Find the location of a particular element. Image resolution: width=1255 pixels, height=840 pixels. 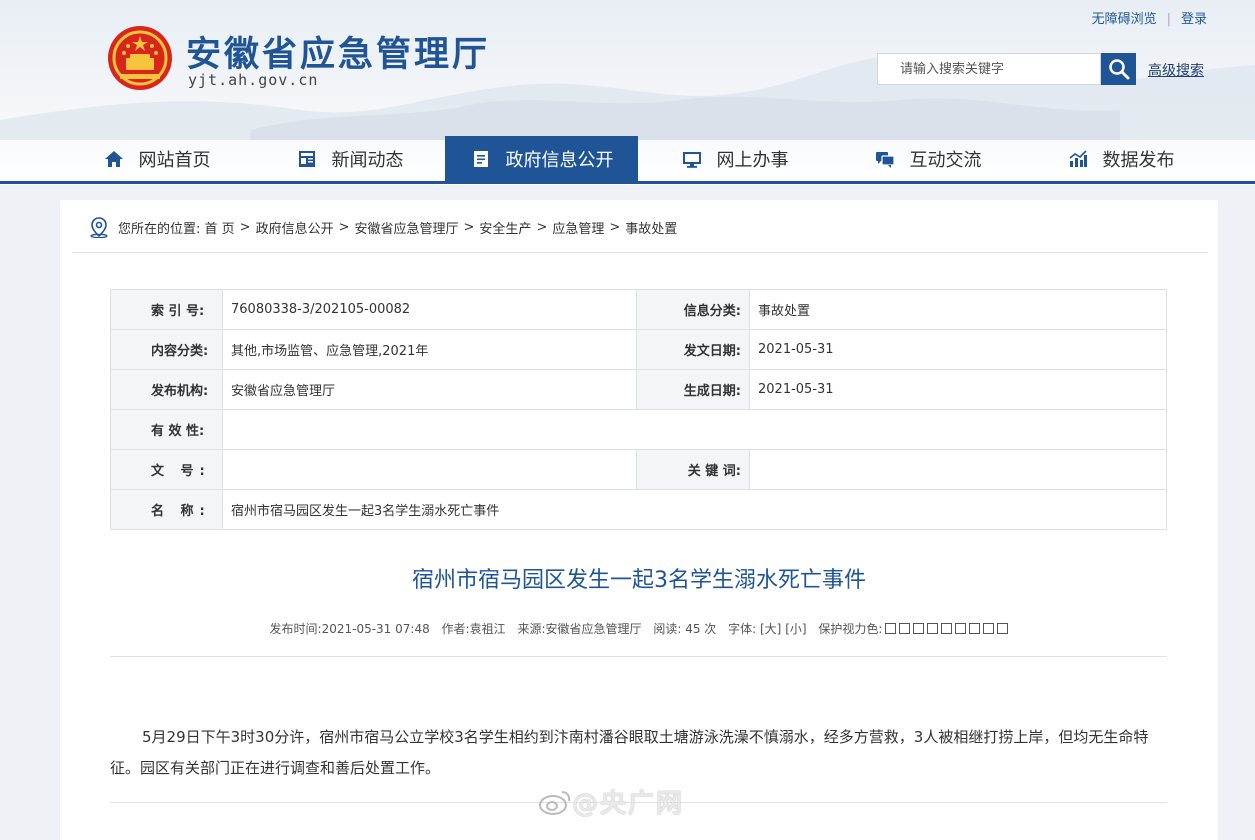

document-icon is located at coordinates (481, 159).